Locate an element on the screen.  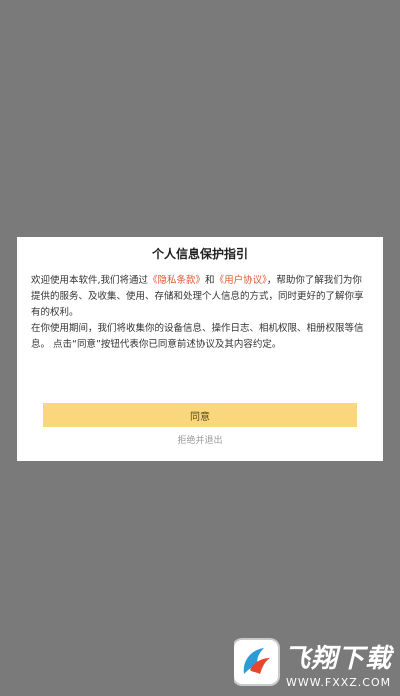
reject-exit-link: 拒绝并退出 is located at coordinates (200, 439).